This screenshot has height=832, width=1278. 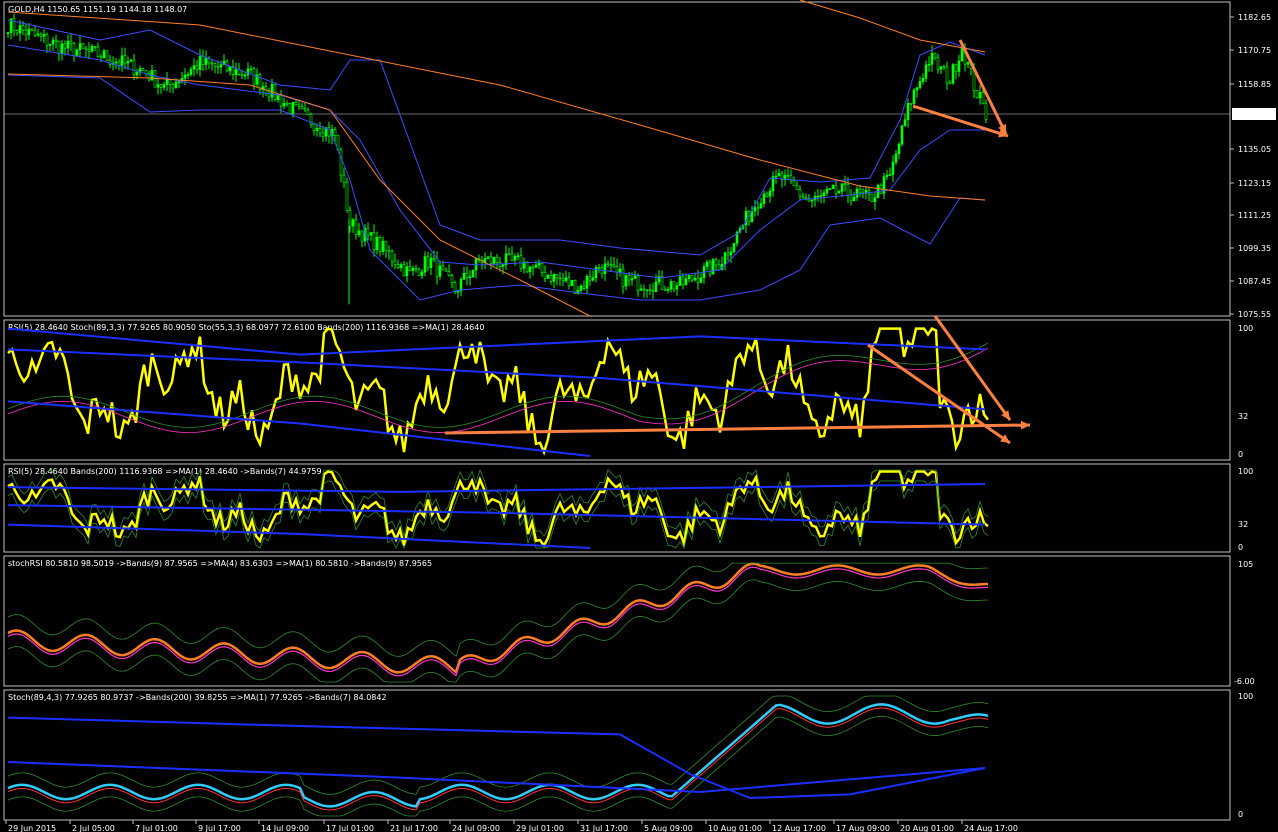 I want to click on rsi-bands-tick: 0, so click(x=1240, y=547).